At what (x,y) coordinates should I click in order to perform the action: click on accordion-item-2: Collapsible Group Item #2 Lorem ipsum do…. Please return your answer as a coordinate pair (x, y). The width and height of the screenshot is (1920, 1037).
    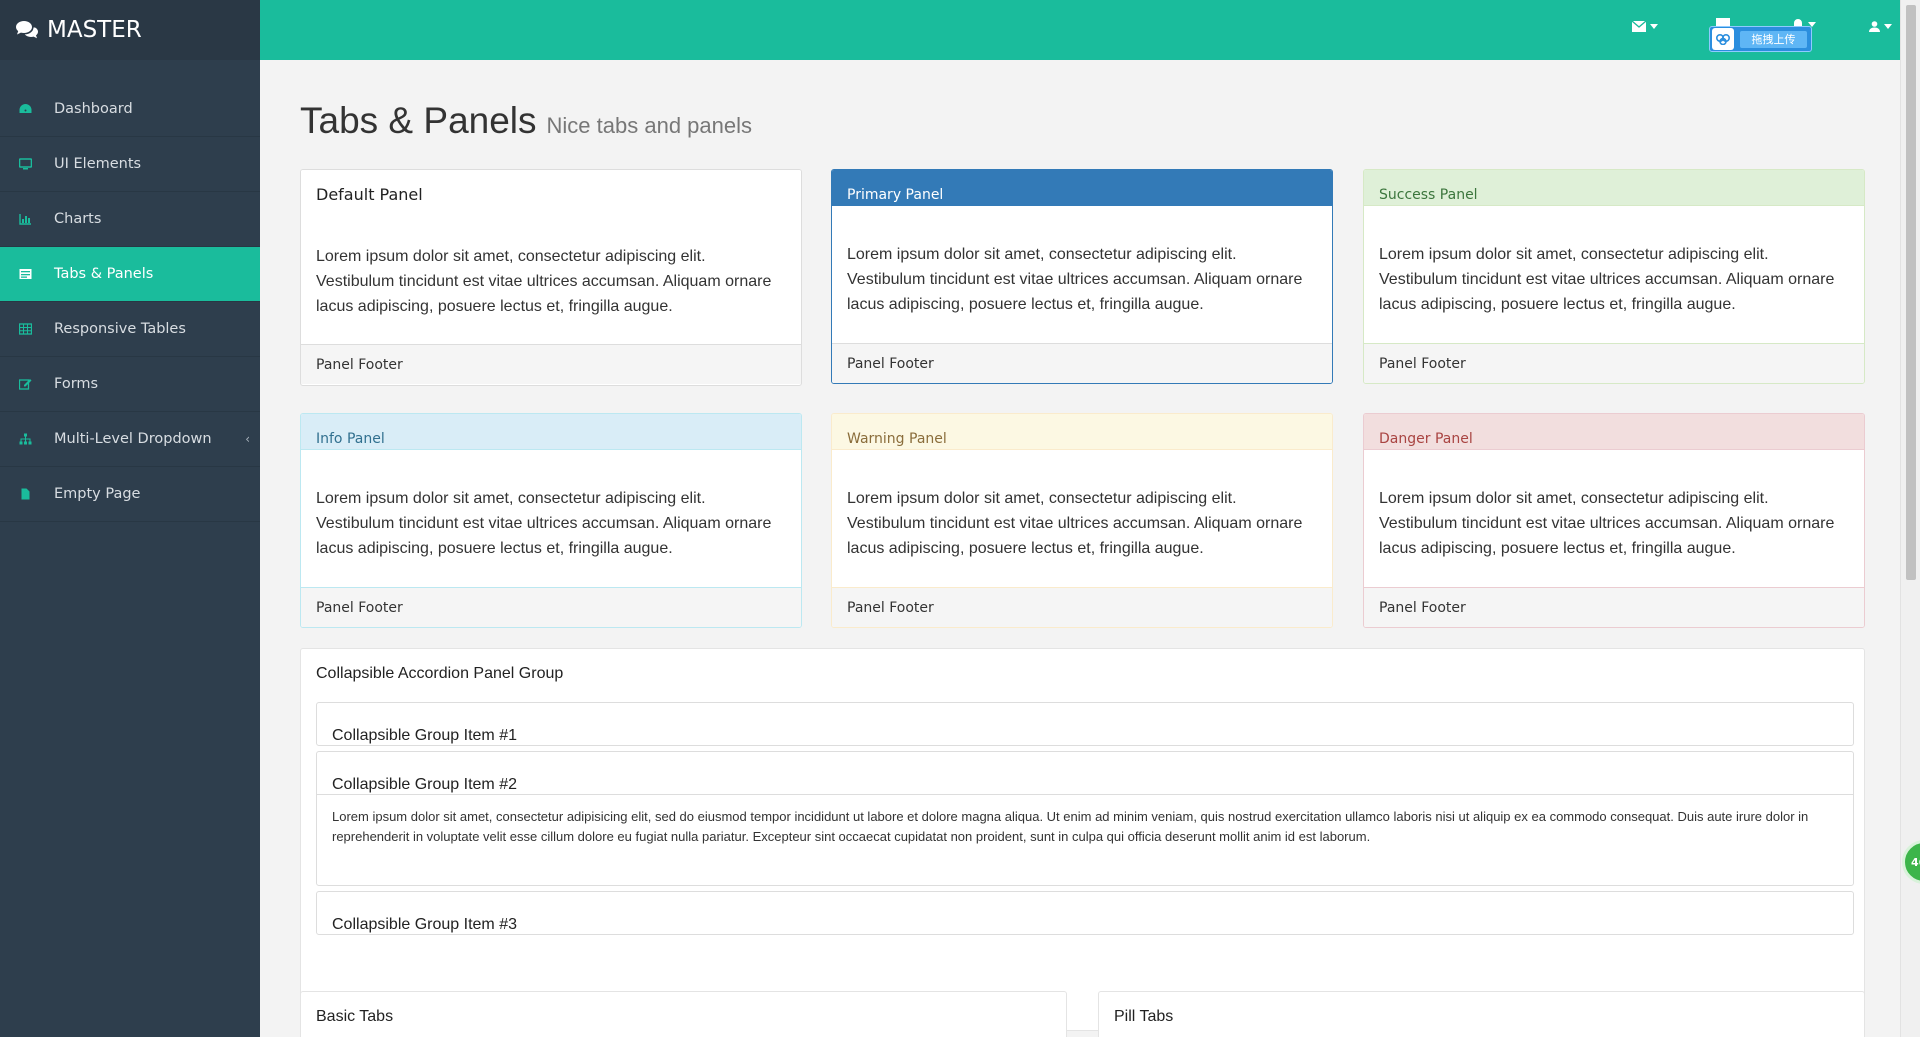
    Looking at the image, I should click on (1085, 818).